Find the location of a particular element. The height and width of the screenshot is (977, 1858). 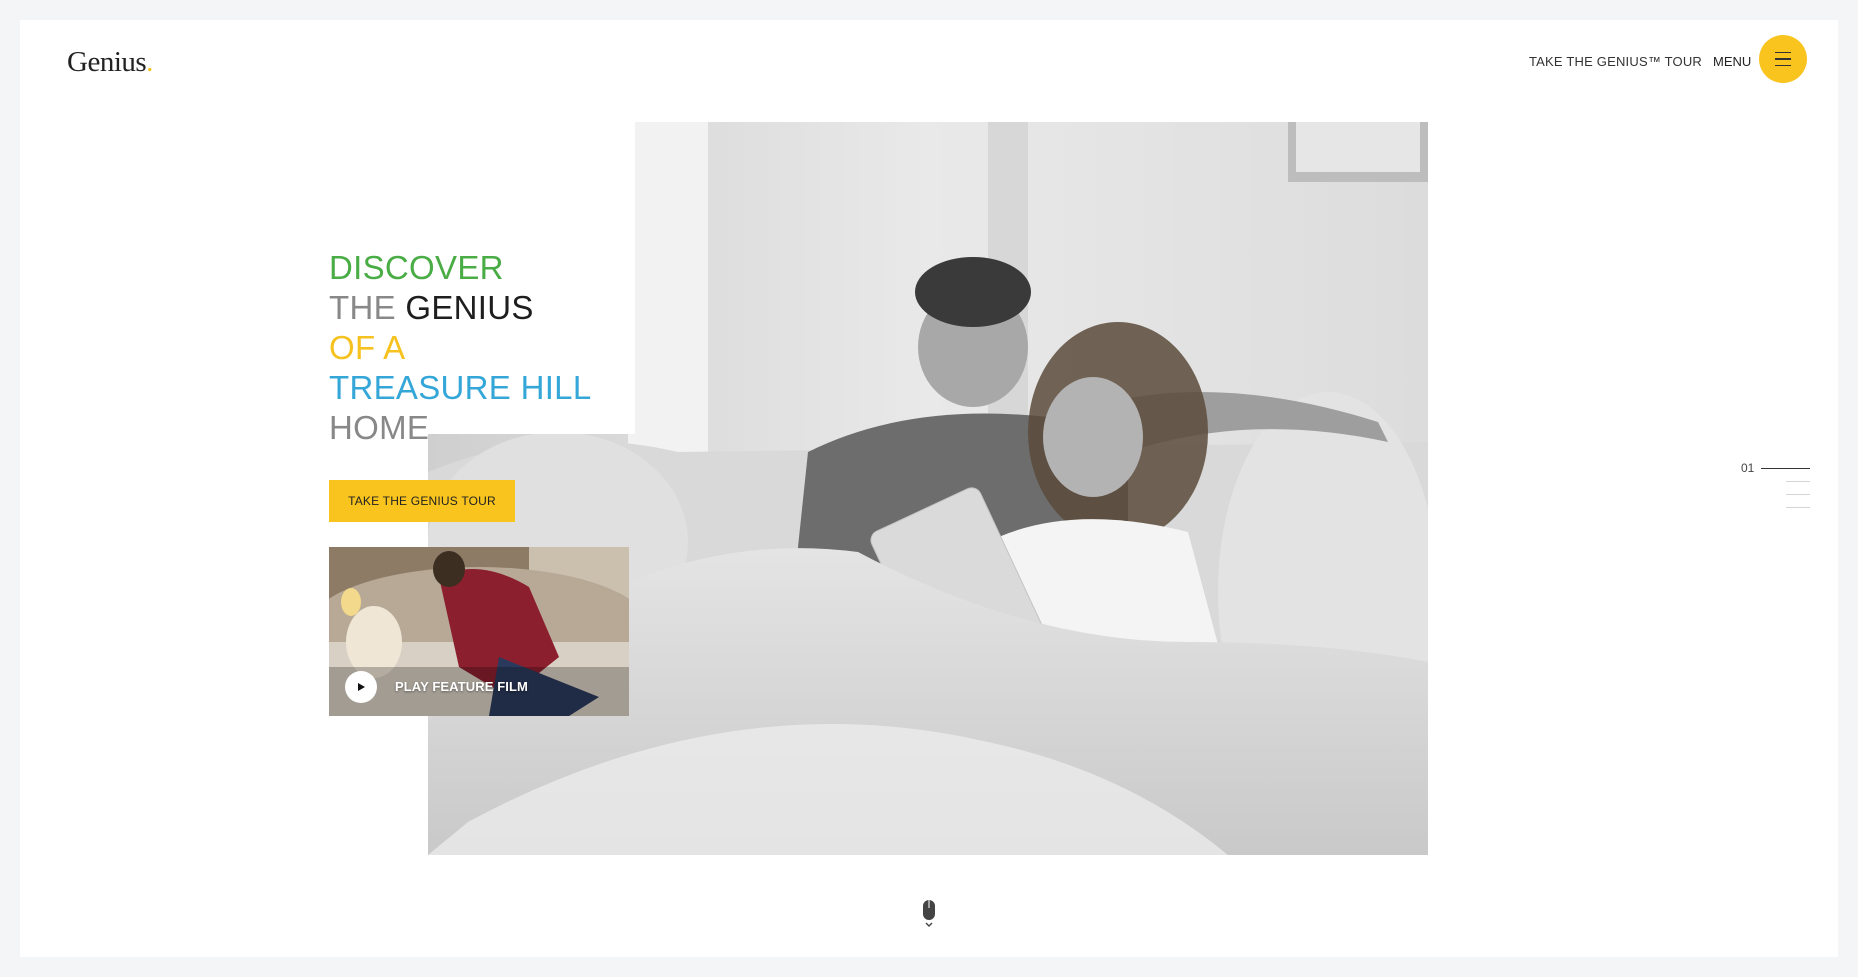

headline-line-1: DISCOVER is located at coordinates (416, 267).